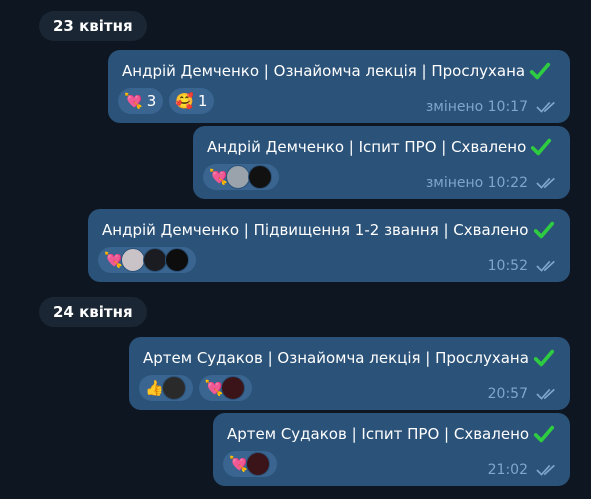  What do you see at coordinates (379, 147) in the screenshot?
I see `message-text: Андрій Демченко | Іспит ПРО | Схвалено` at bounding box center [379, 147].